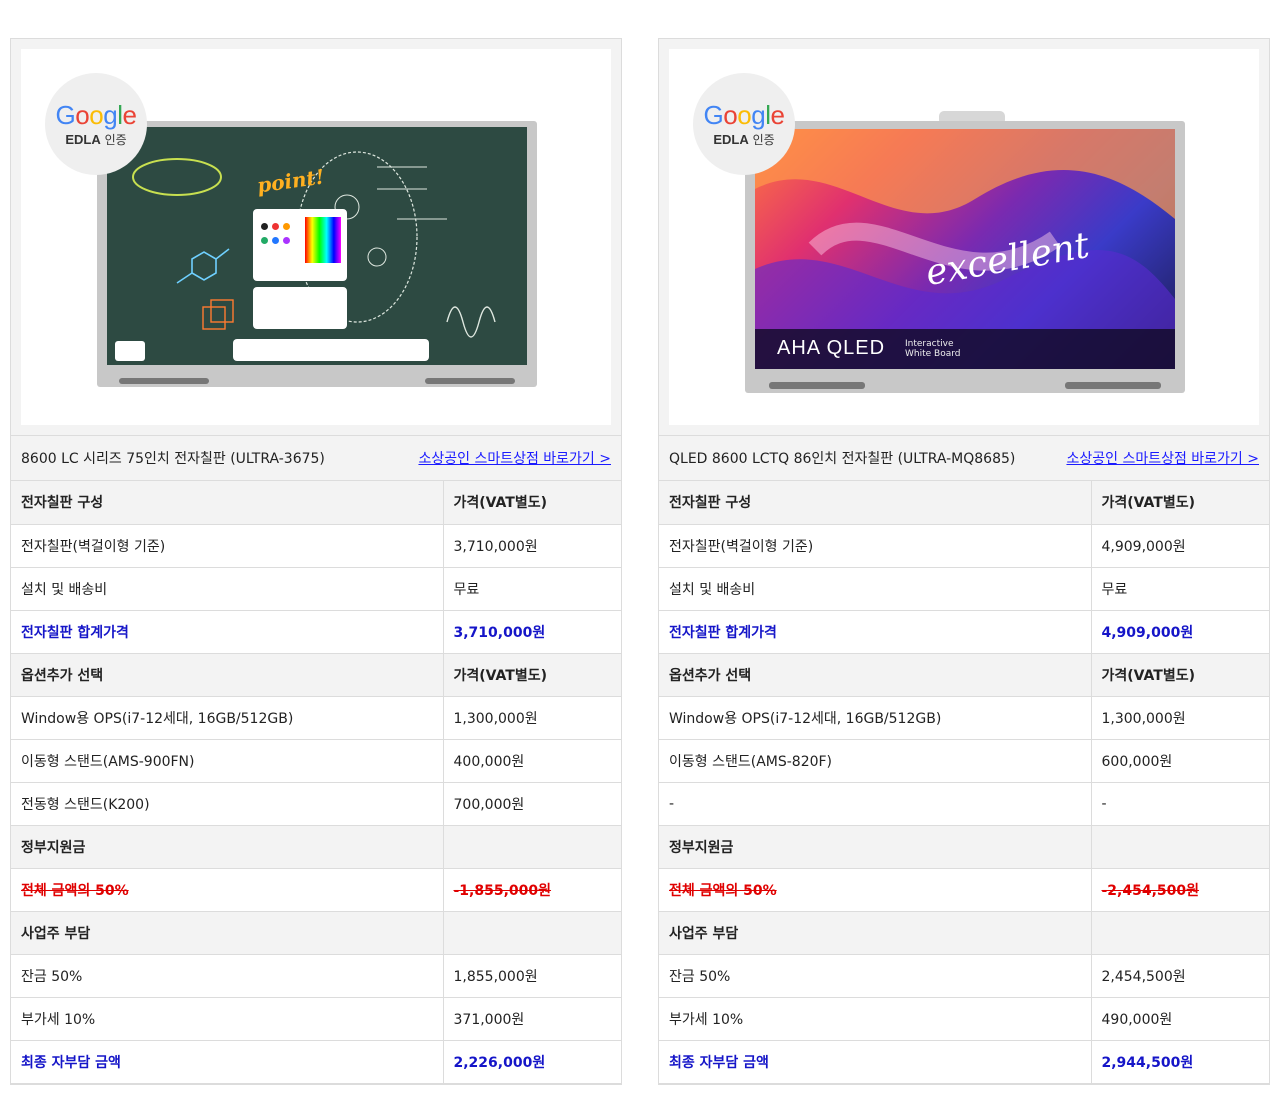 The image size is (1280, 1110). Describe the element at coordinates (532, 1019) in the screenshot. I see `row-value: 371,000원` at that location.